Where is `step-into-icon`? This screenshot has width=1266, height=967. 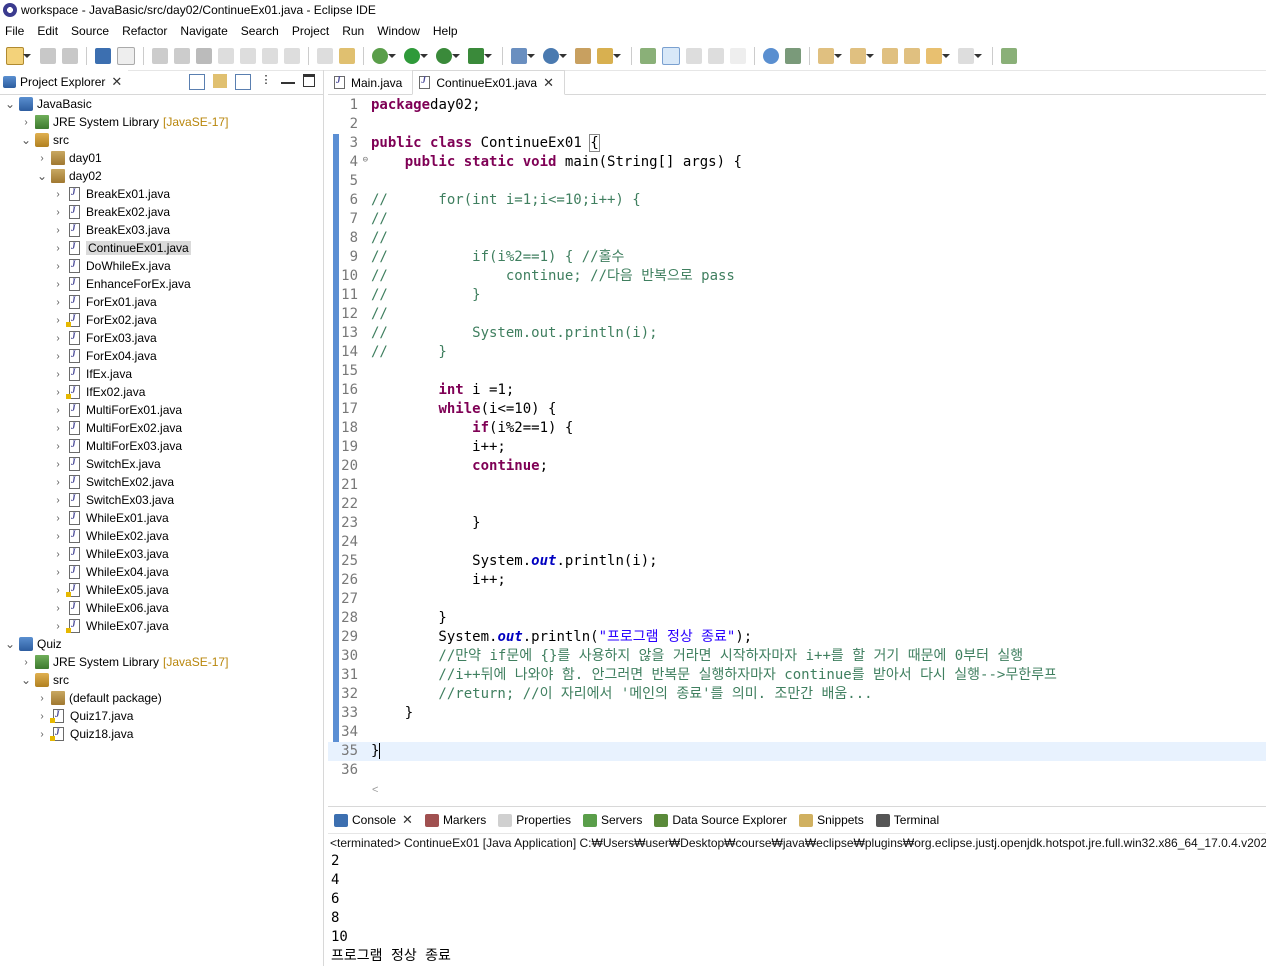 step-into-icon is located at coordinates (248, 55).